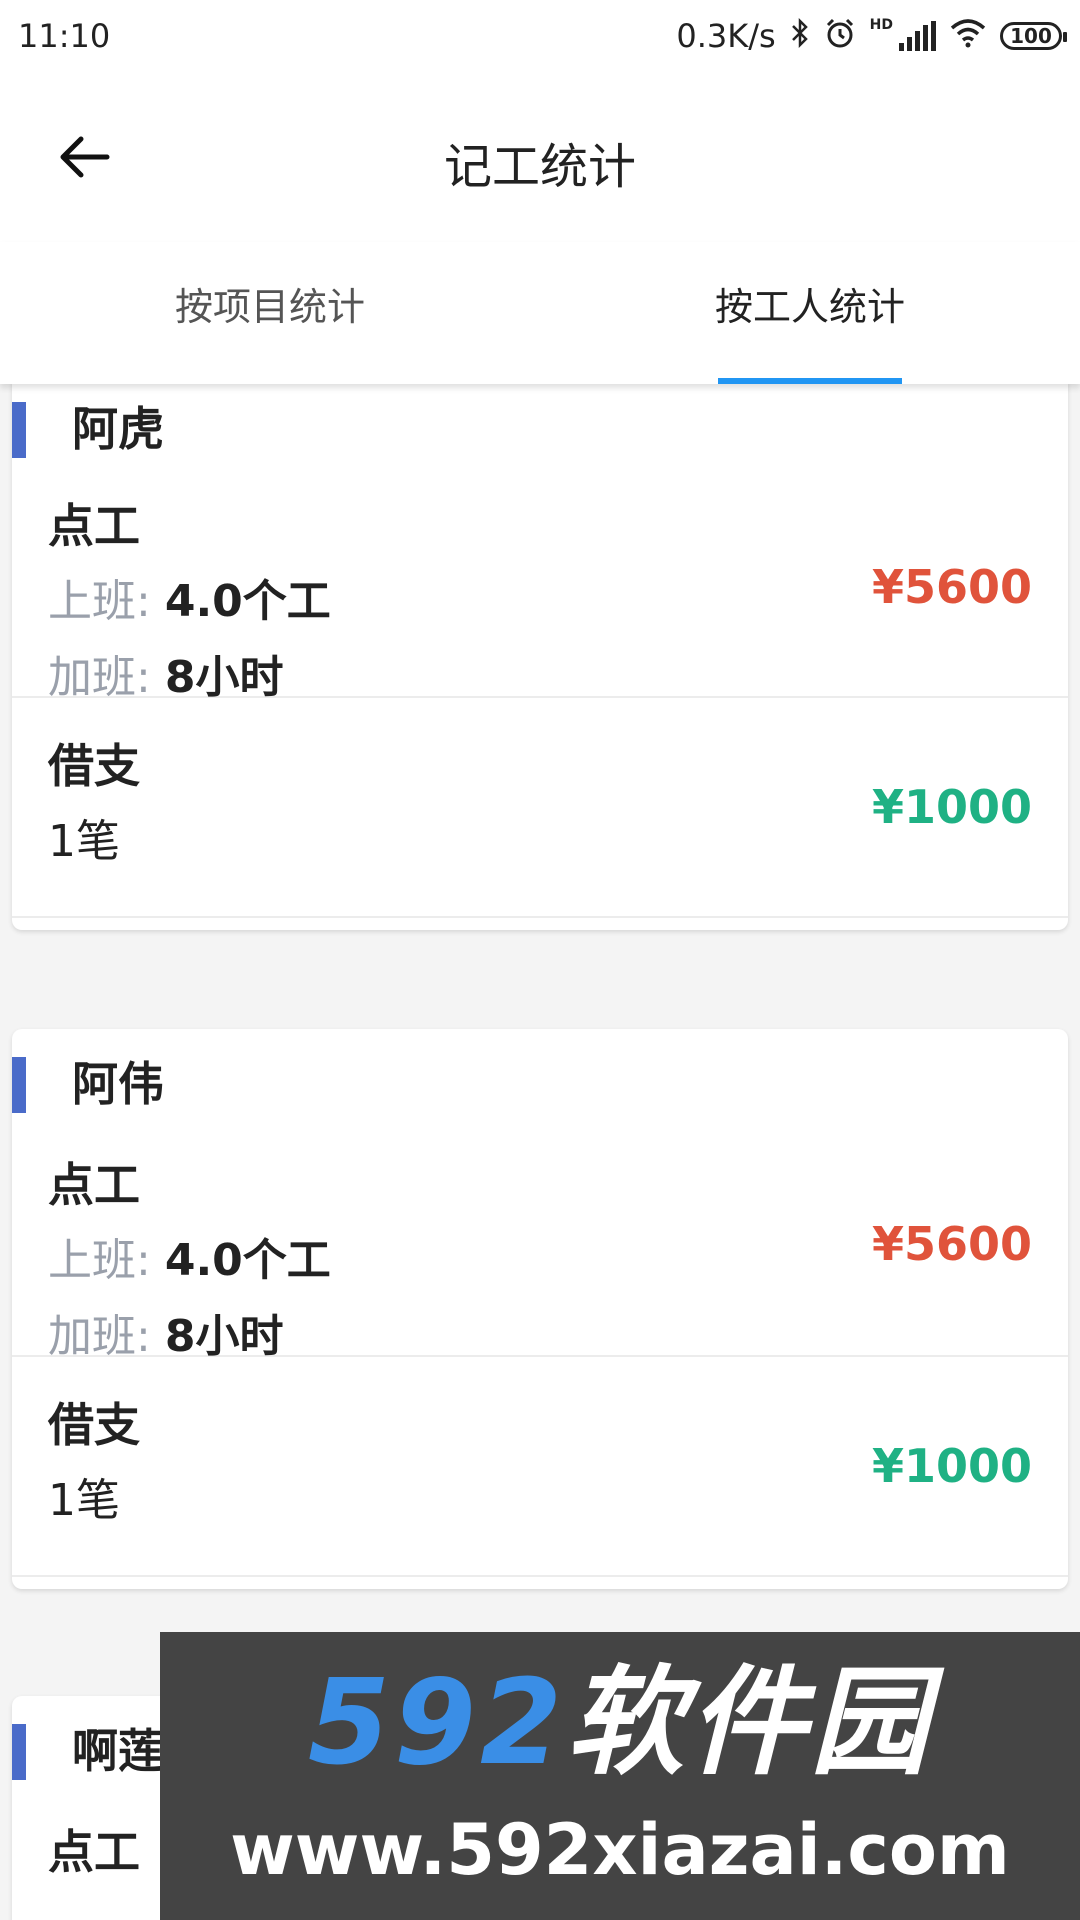 The image size is (1080, 1920). What do you see at coordinates (118, 1084) in the screenshot?
I see `worker-name: 阿伟` at bounding box center [118, 1084].